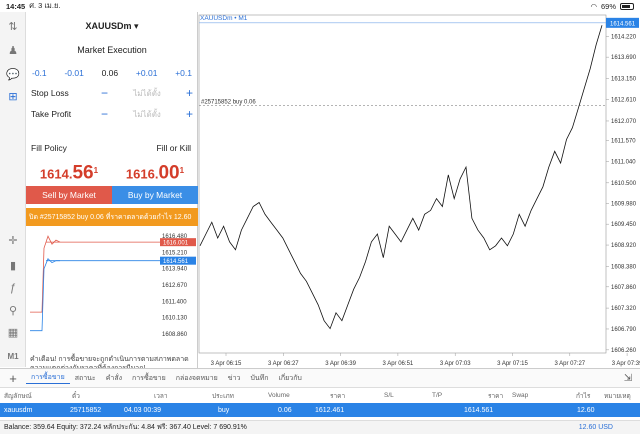 Image resolution: width=640 pixels, height=447 pixels. I want to click on tab-news: ข่าว, so click(234, 378).